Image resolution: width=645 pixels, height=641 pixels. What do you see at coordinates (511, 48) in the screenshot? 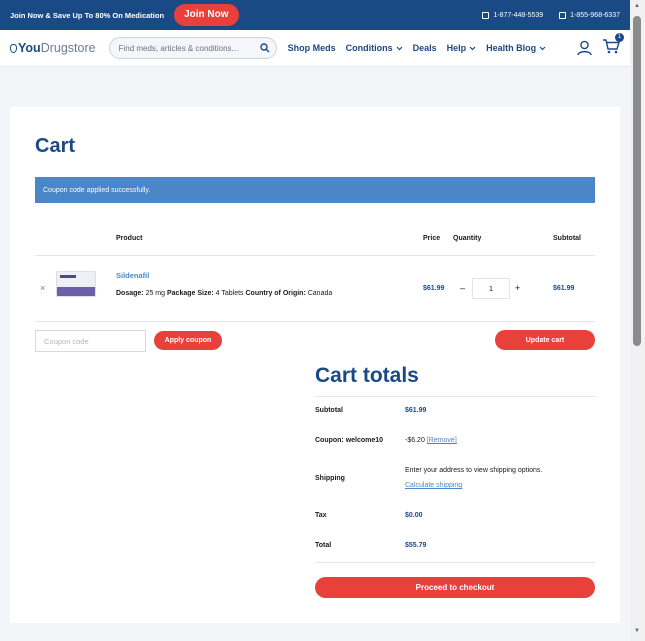
I see `nav-health-blog-label: Health Blog` at bounding box center [511, 48].